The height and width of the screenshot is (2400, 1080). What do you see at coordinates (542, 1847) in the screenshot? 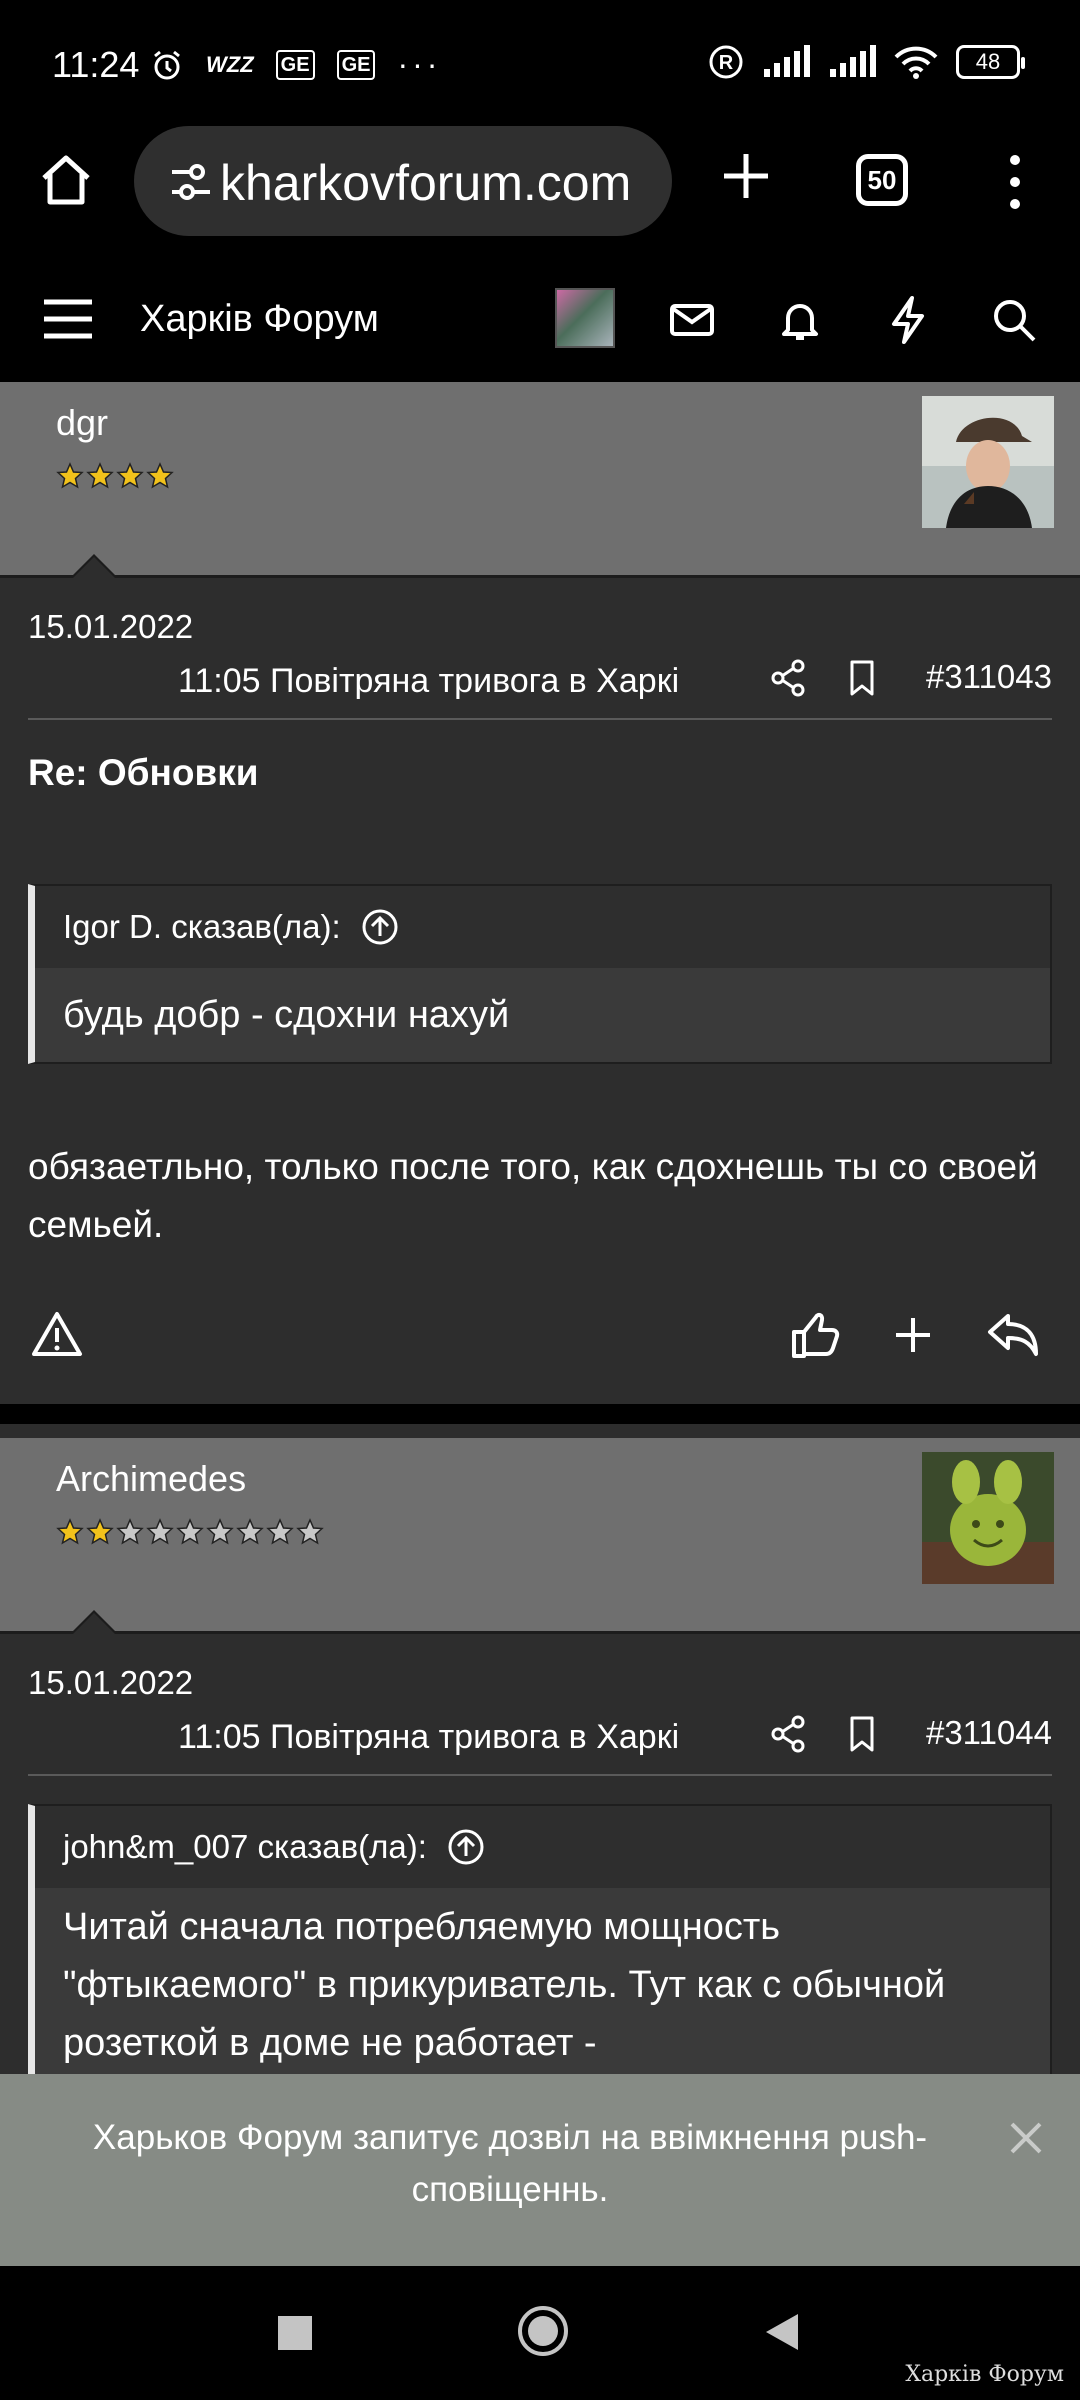
I see `quote-header: john&m_007 сказав(ла):` at bounding box center [542, 1847].